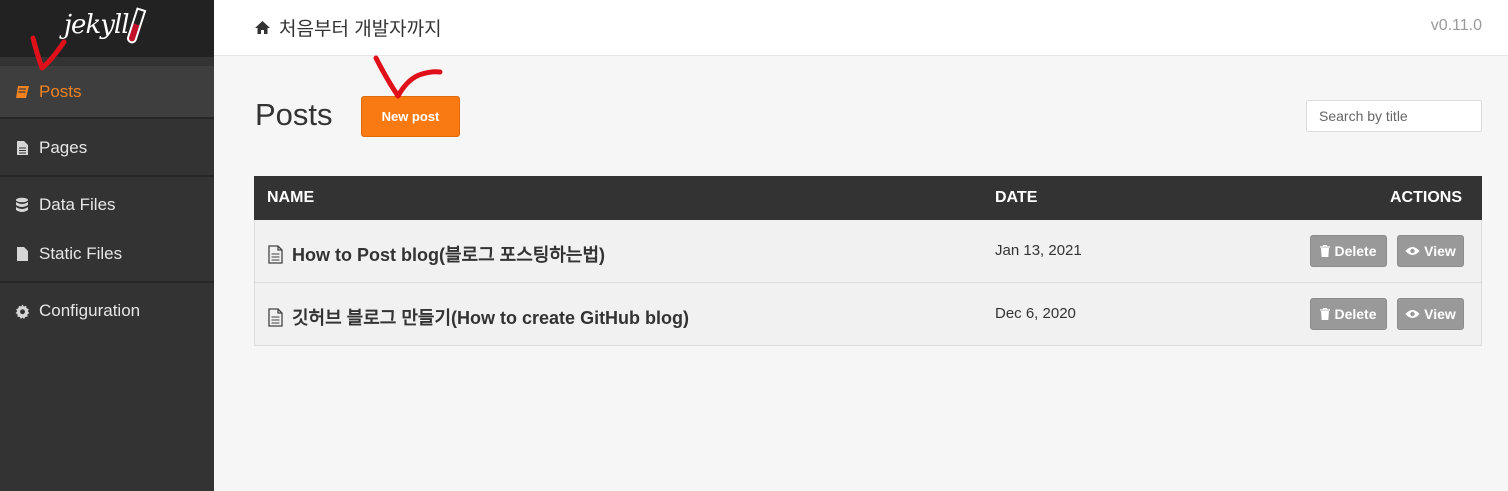 This screenshot has width=1508, height=491. What do you see at coordinates (360, 29) in the screenshot?
I see `site-title: 처음부터 개발자까지` at bounding box center [360, 29].